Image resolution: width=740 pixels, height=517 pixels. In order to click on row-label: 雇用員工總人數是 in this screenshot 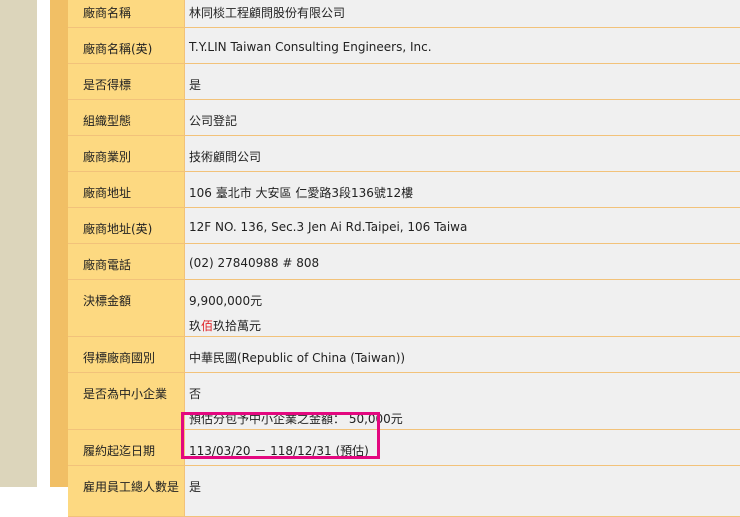, I will do `click(126, 491)`.